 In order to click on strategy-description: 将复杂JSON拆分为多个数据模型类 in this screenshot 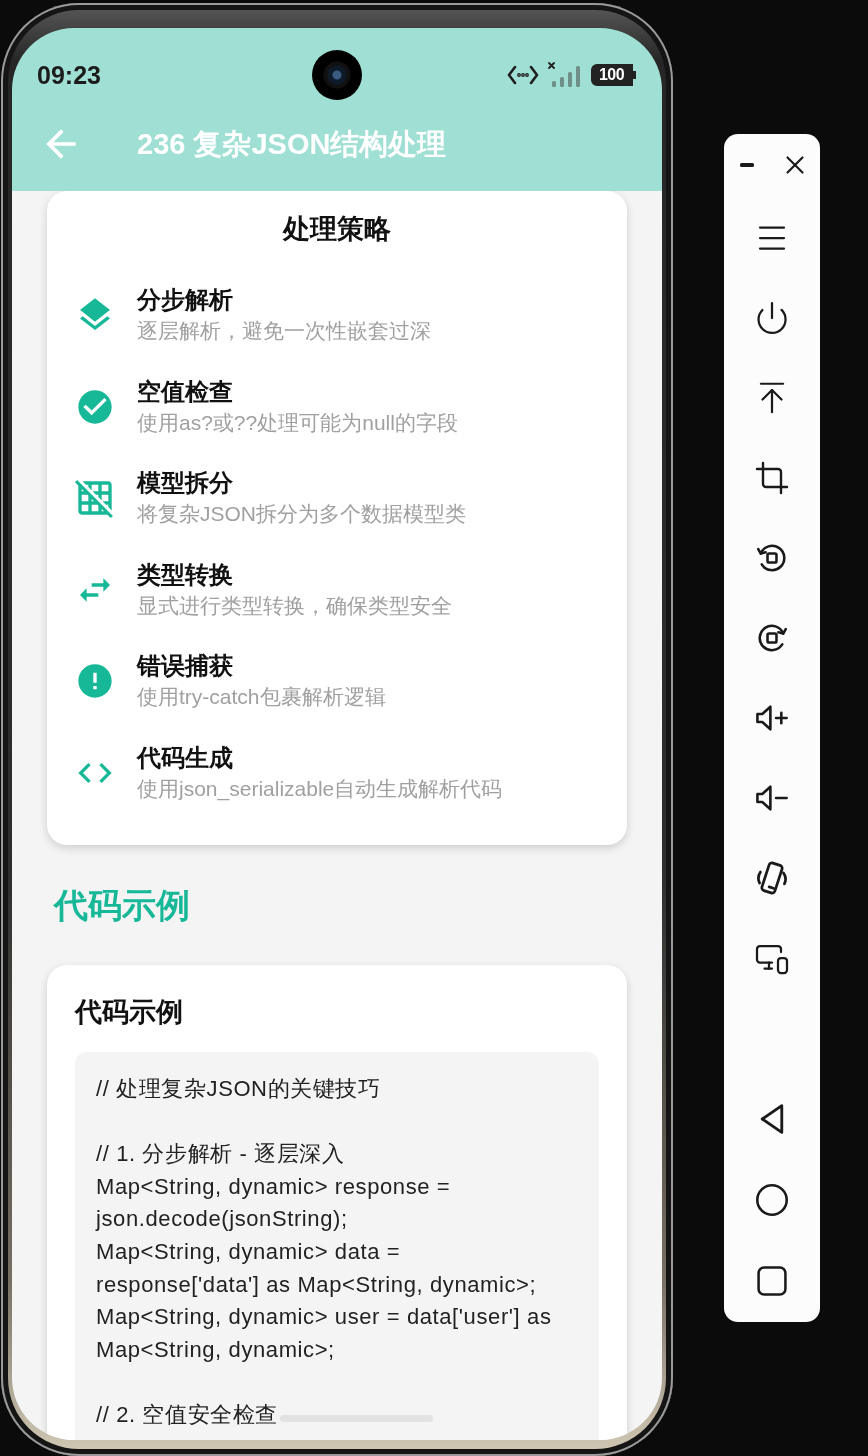, I will do `click(301, 514)`.